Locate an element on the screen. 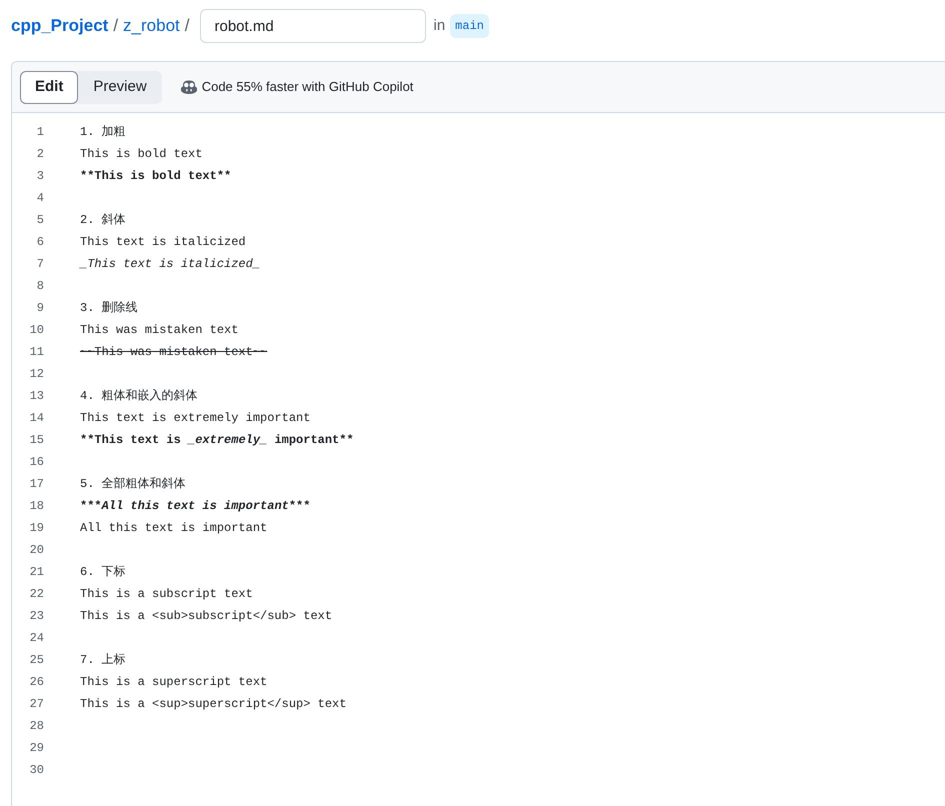 Image resolution: width=945 pixels, height=806 pixels. code-line: 4. 粗体和嵌入的斜体 is located at coordinates (139, 396).